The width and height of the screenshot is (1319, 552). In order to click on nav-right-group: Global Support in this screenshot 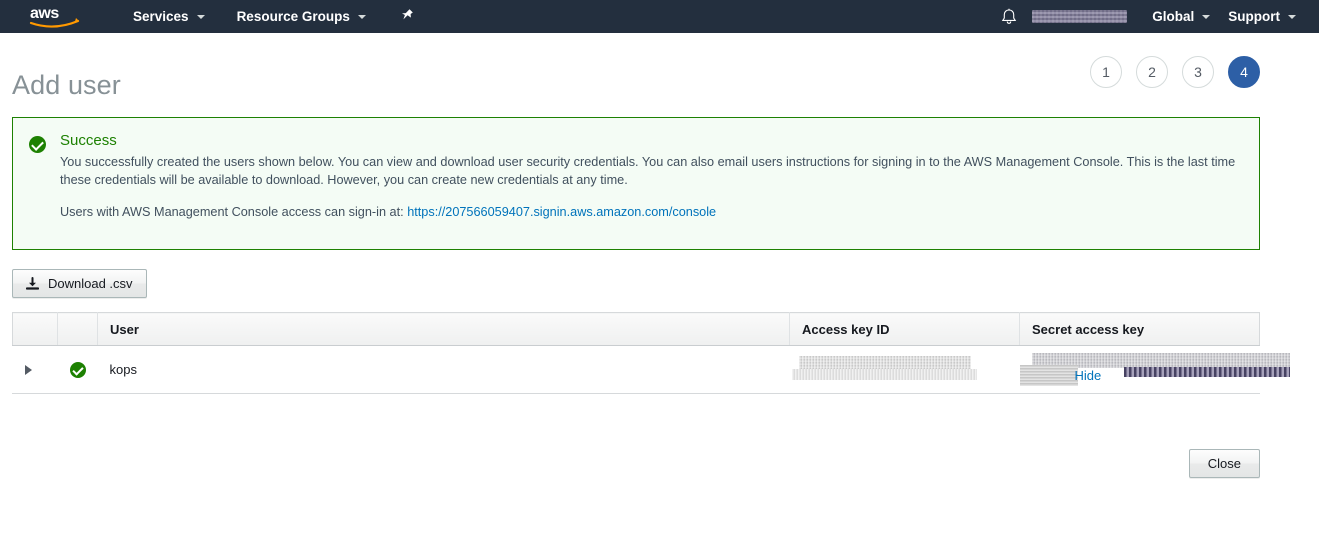, I will do `click(1159, 16)`.